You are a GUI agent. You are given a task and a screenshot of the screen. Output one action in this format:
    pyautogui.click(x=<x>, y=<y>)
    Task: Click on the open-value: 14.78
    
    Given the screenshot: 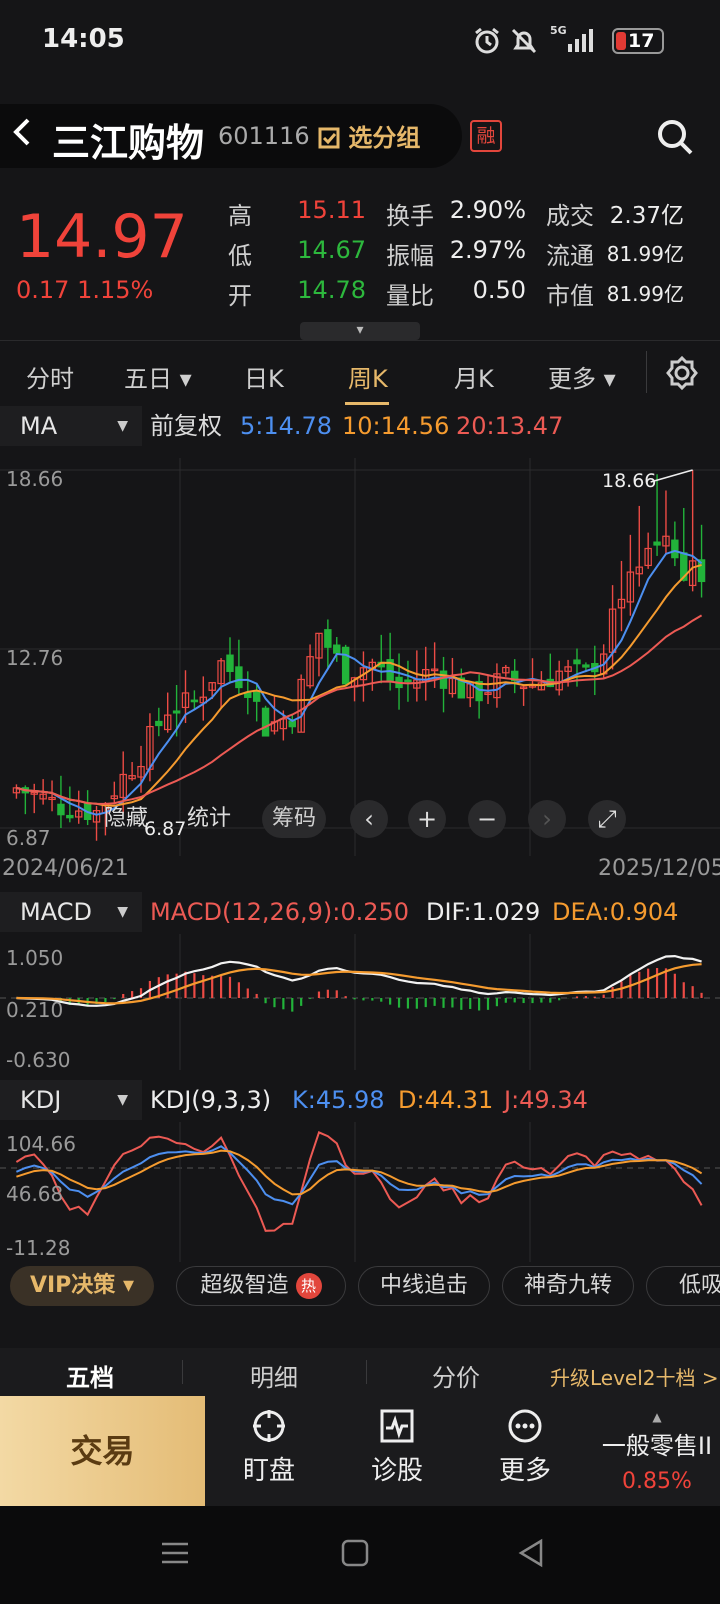 What is the action you would take?
    pyautogui.click(x=331, y=290)
    